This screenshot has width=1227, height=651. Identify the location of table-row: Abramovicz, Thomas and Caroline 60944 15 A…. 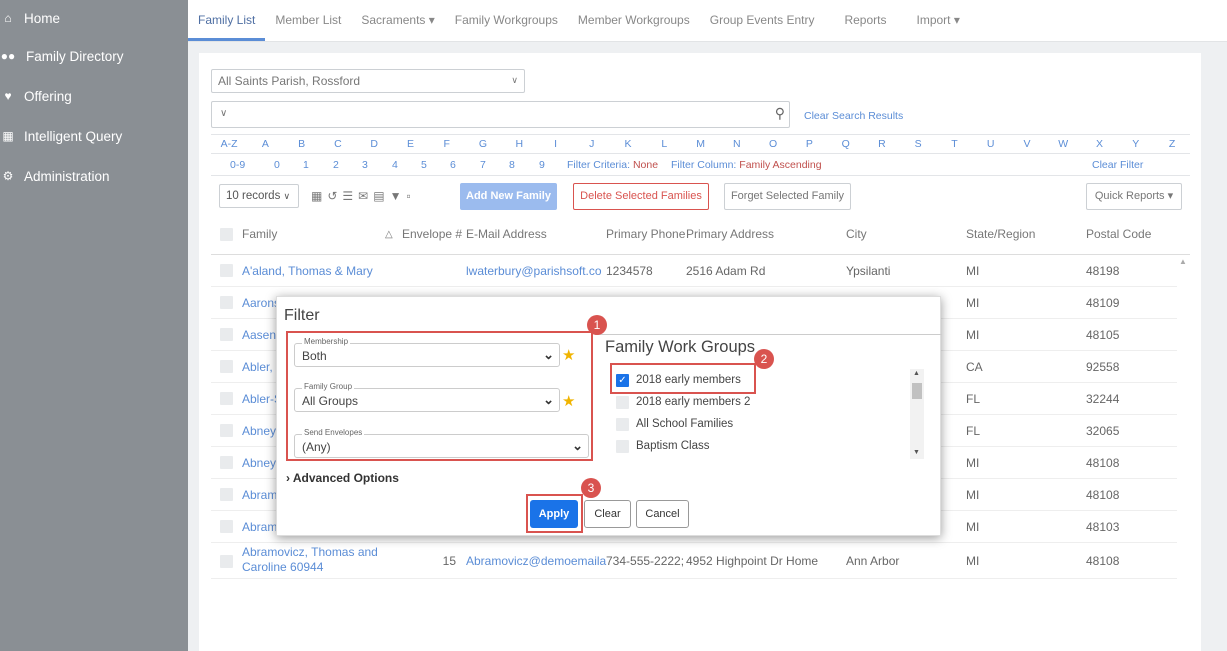
(694, 561).